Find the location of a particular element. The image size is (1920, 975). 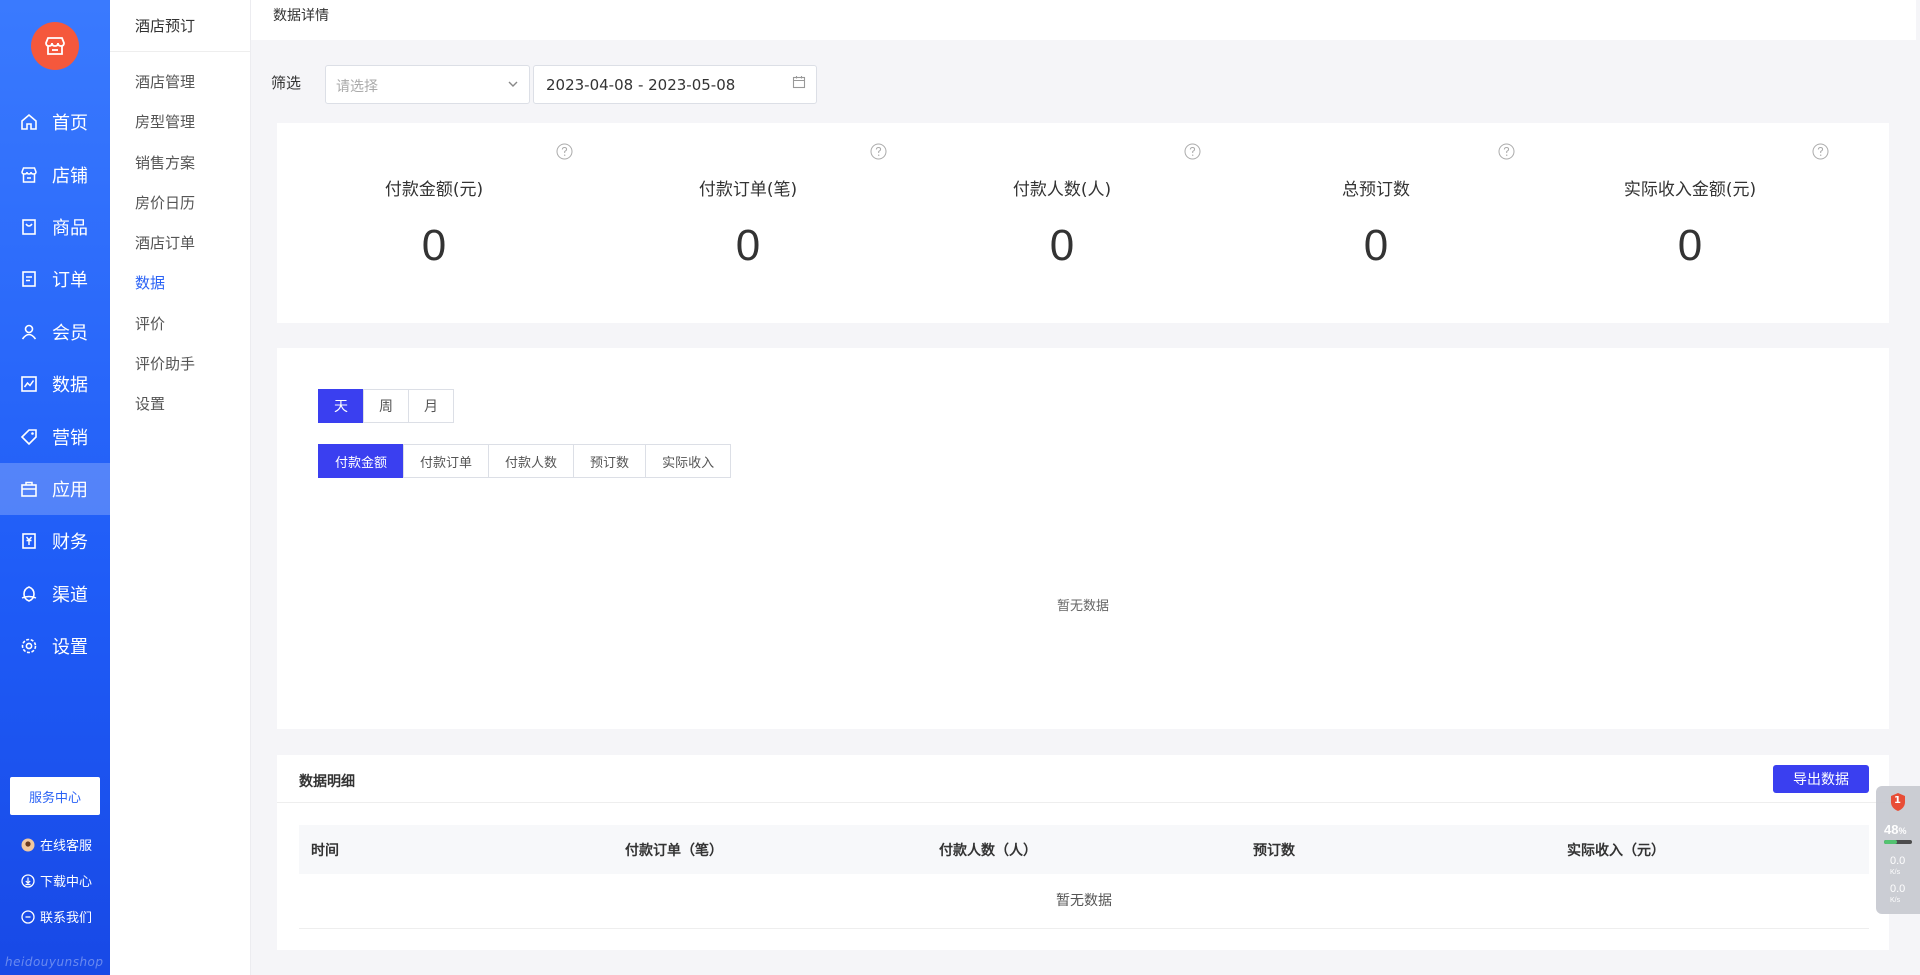

nav-label: 商品 is located at coordinates (70, 228).